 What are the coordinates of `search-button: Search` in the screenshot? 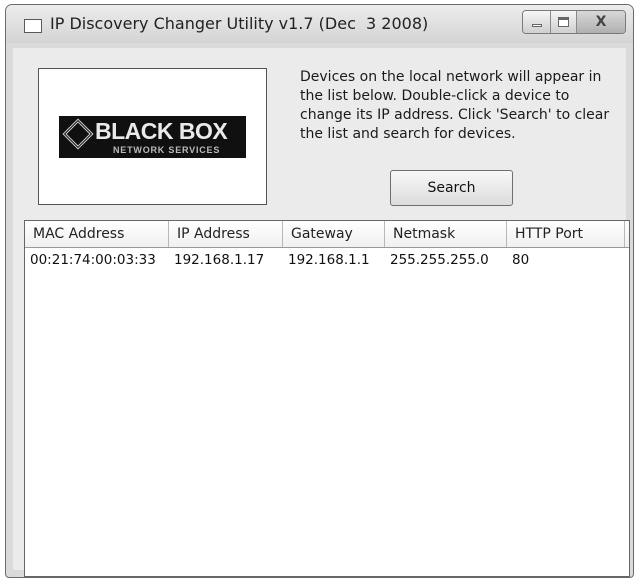 It's located at (451, 188).